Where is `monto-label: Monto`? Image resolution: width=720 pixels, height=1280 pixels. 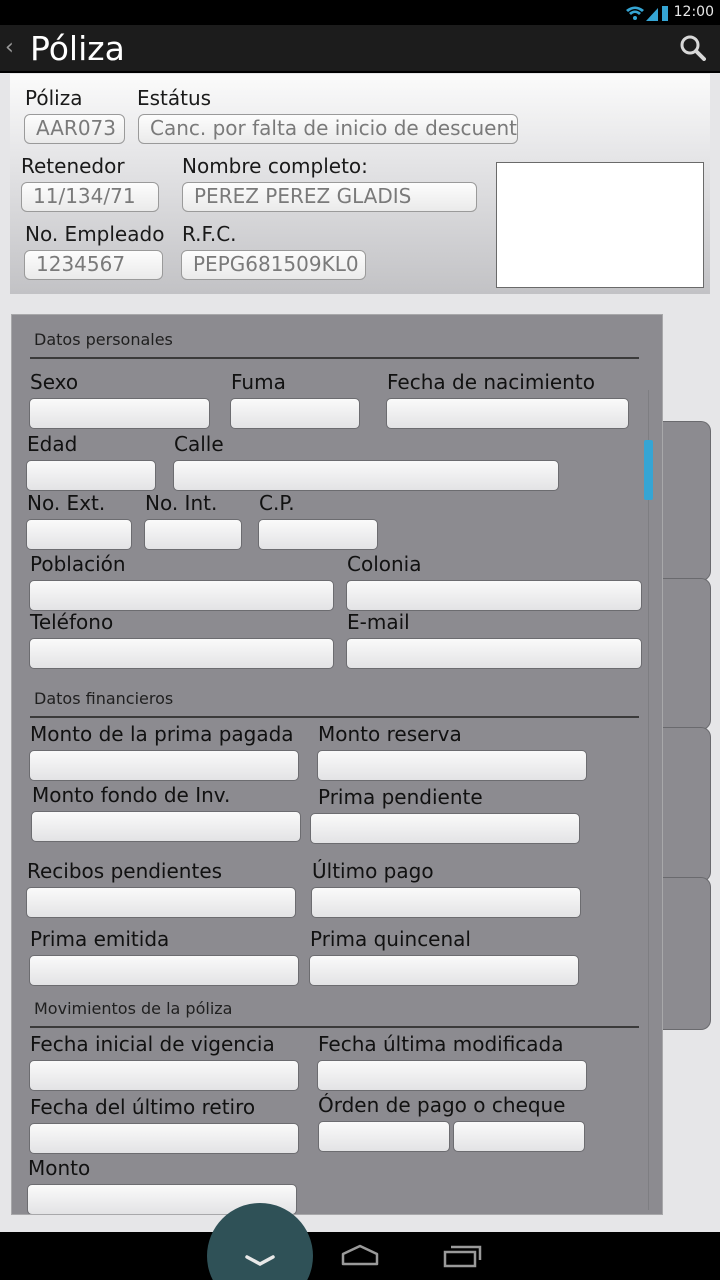 monto-label: Monto is located at coordinates (59, 1168).